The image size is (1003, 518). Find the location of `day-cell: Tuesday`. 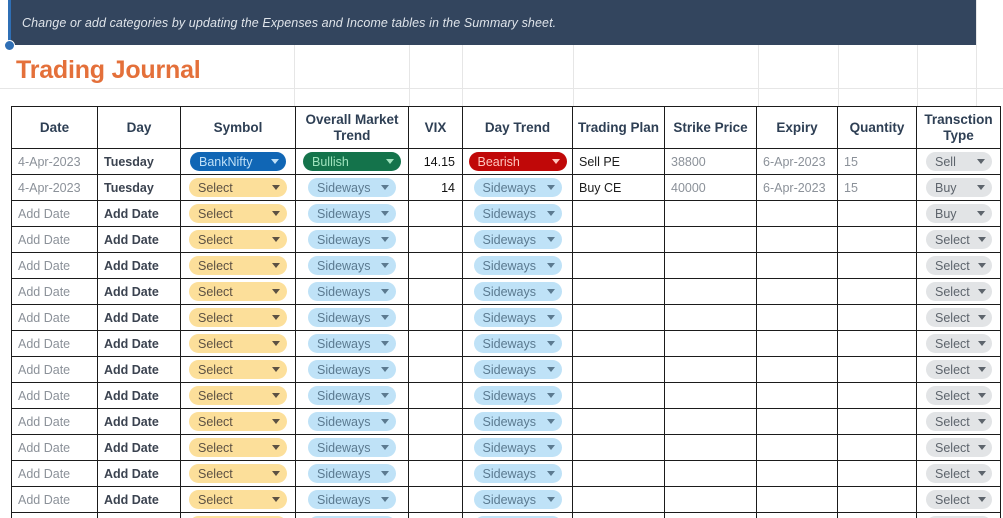

day-cell: Tuesday is located at coordinates (139, 187).